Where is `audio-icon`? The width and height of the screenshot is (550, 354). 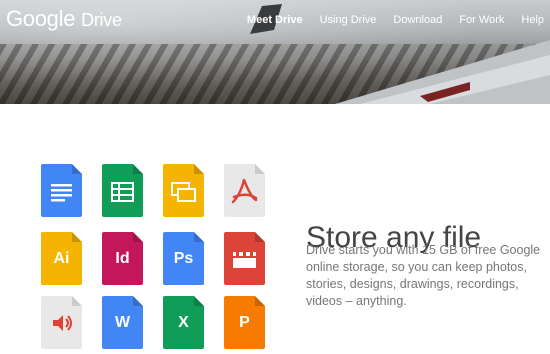
audio-icon is located at coordinates (61, 322).